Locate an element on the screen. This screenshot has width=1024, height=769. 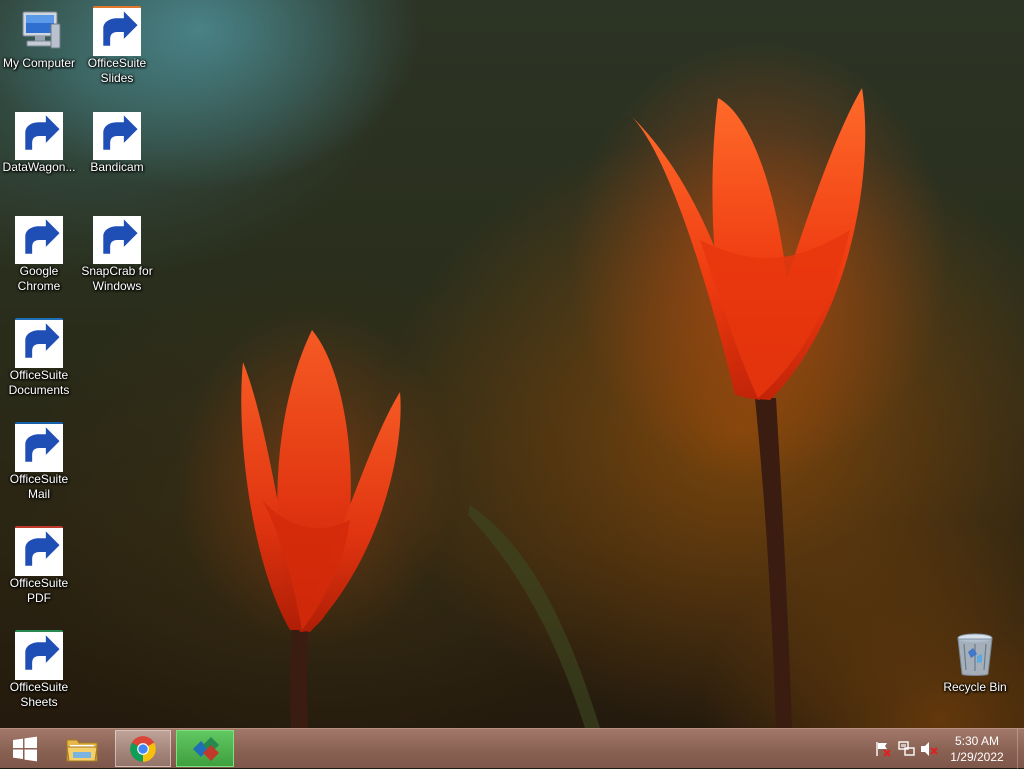
desktop-icon-officesuite-pdf: OfficeSuite PDF is located at coordinates (39, 570).